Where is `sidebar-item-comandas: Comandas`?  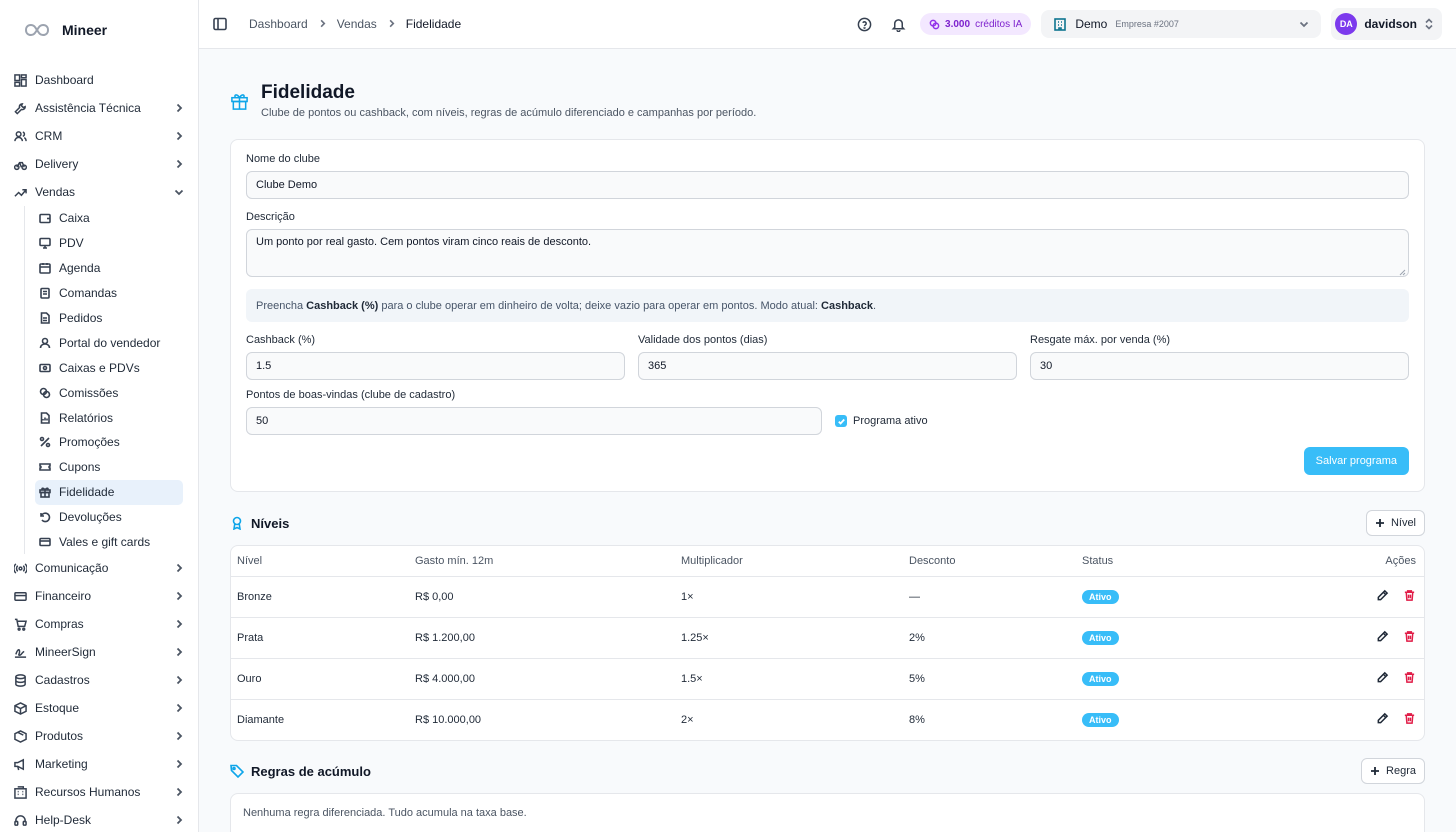
sidebar-item-comandas: Comandas is located at coordinates (109, 293).